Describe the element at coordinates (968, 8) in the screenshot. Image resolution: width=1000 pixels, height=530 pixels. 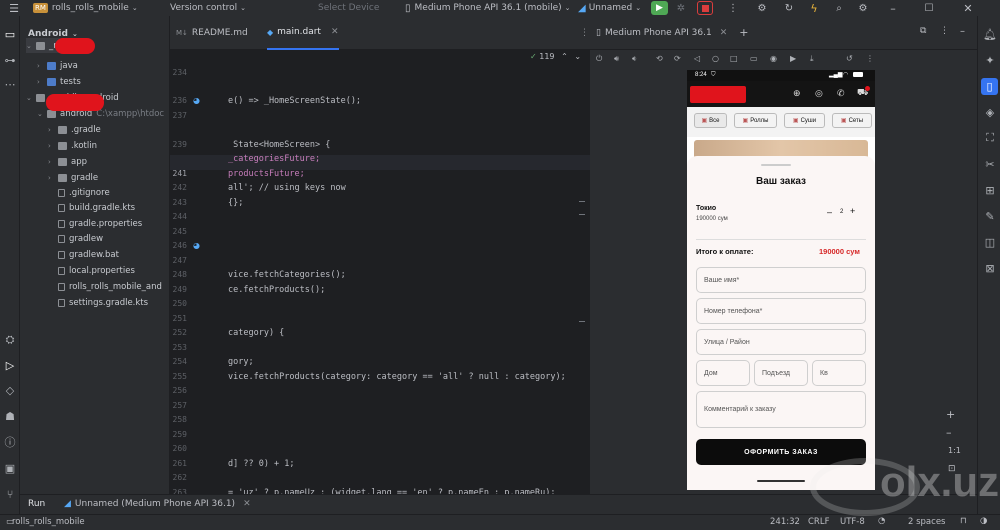
I see `close-icon: ✕` at that location.